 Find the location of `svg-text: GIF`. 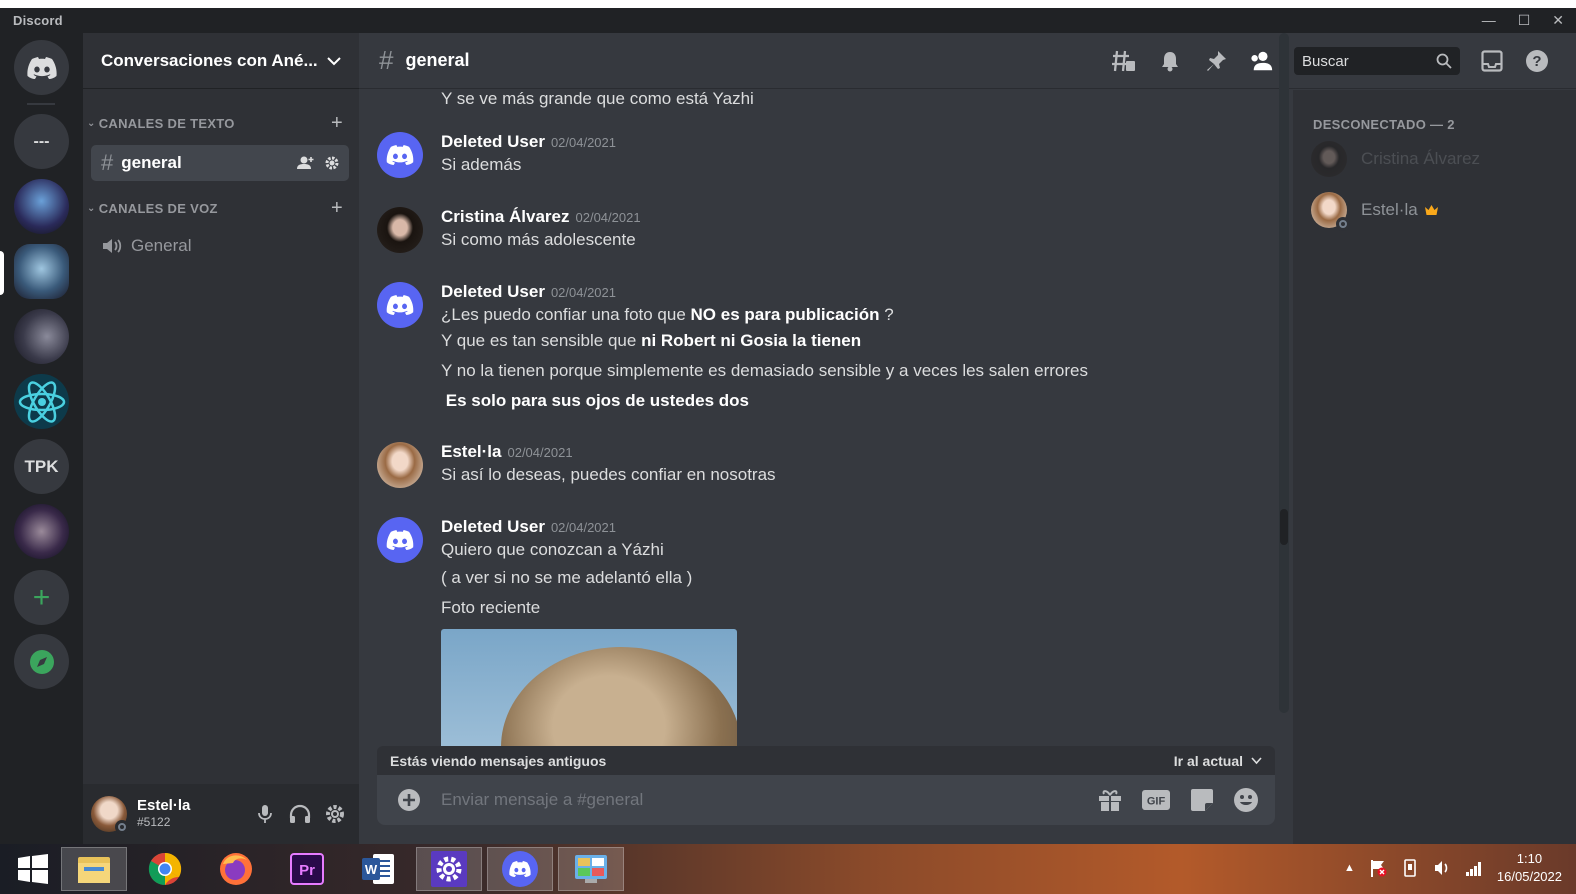

svg-text: GIF is located at coordinates (1156, 802).